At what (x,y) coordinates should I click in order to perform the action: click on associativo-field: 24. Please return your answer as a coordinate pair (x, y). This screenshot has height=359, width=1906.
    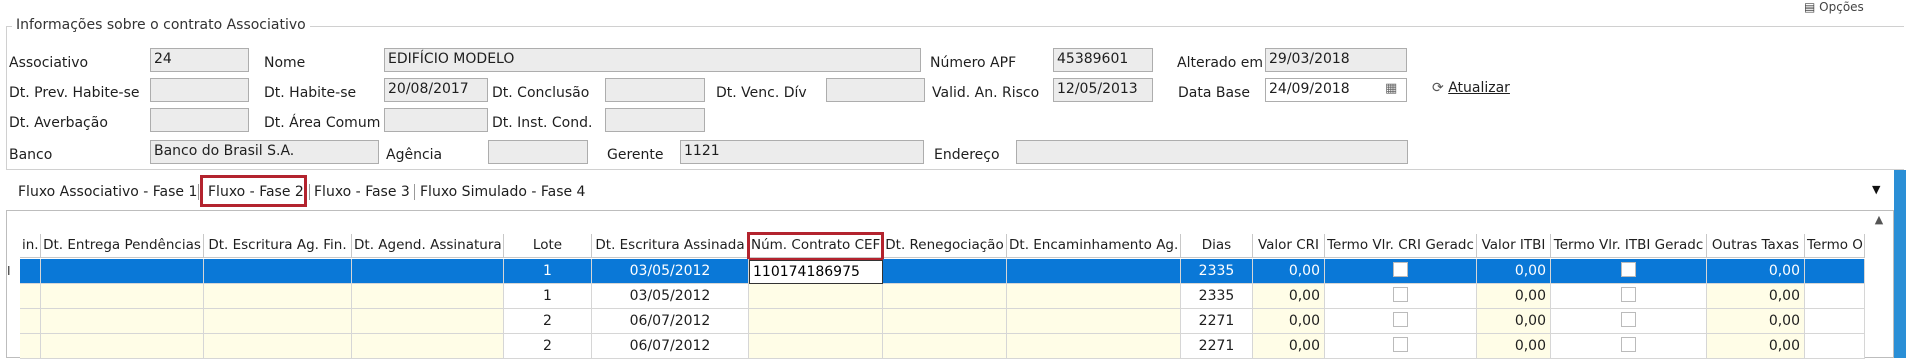
    Looking at the image, I should click on (199, 60).